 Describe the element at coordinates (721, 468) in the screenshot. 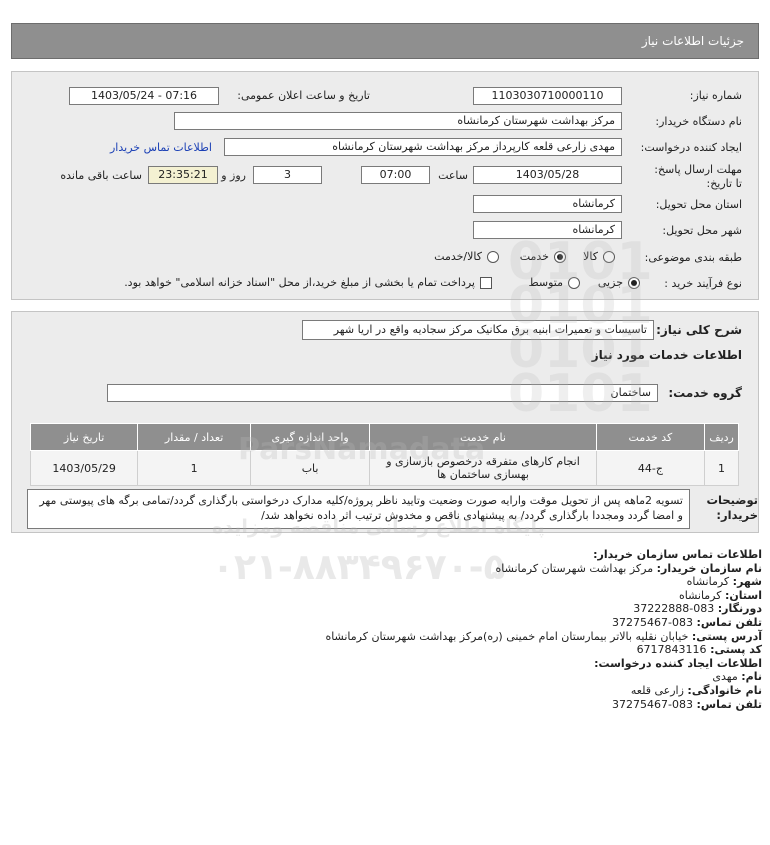

I see `cell-row: 1` at that location.